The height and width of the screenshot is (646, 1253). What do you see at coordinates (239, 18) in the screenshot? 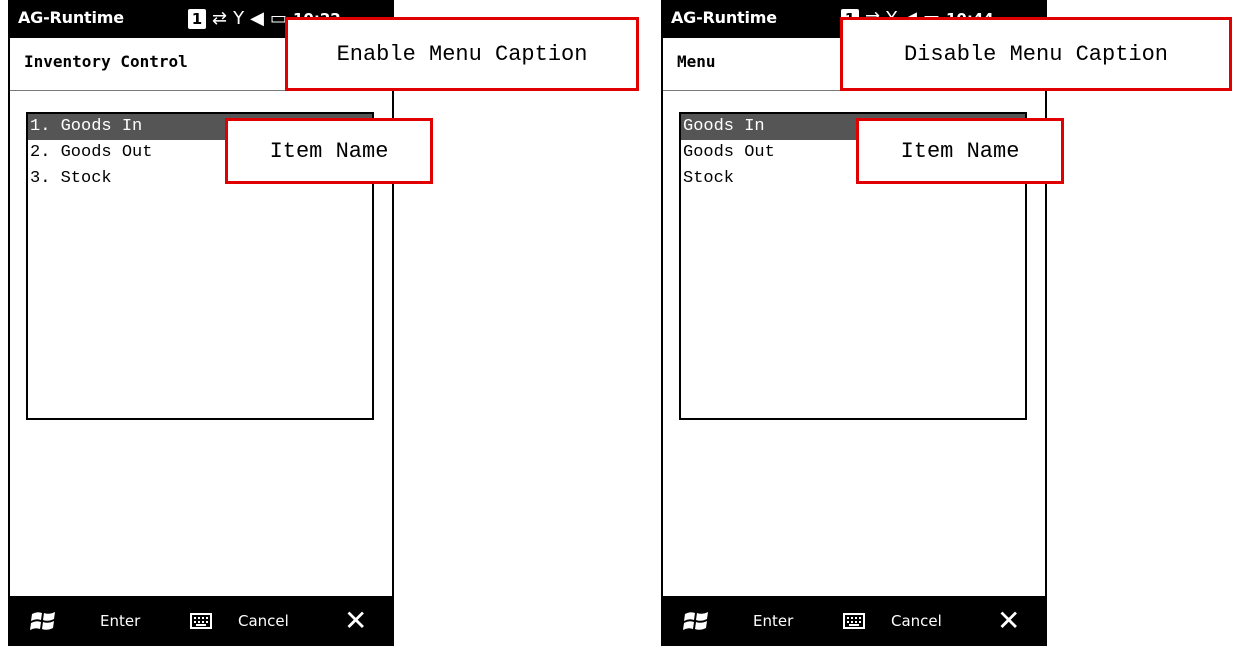
I see `signal-icon: Y` at bounding box center [239, 18].